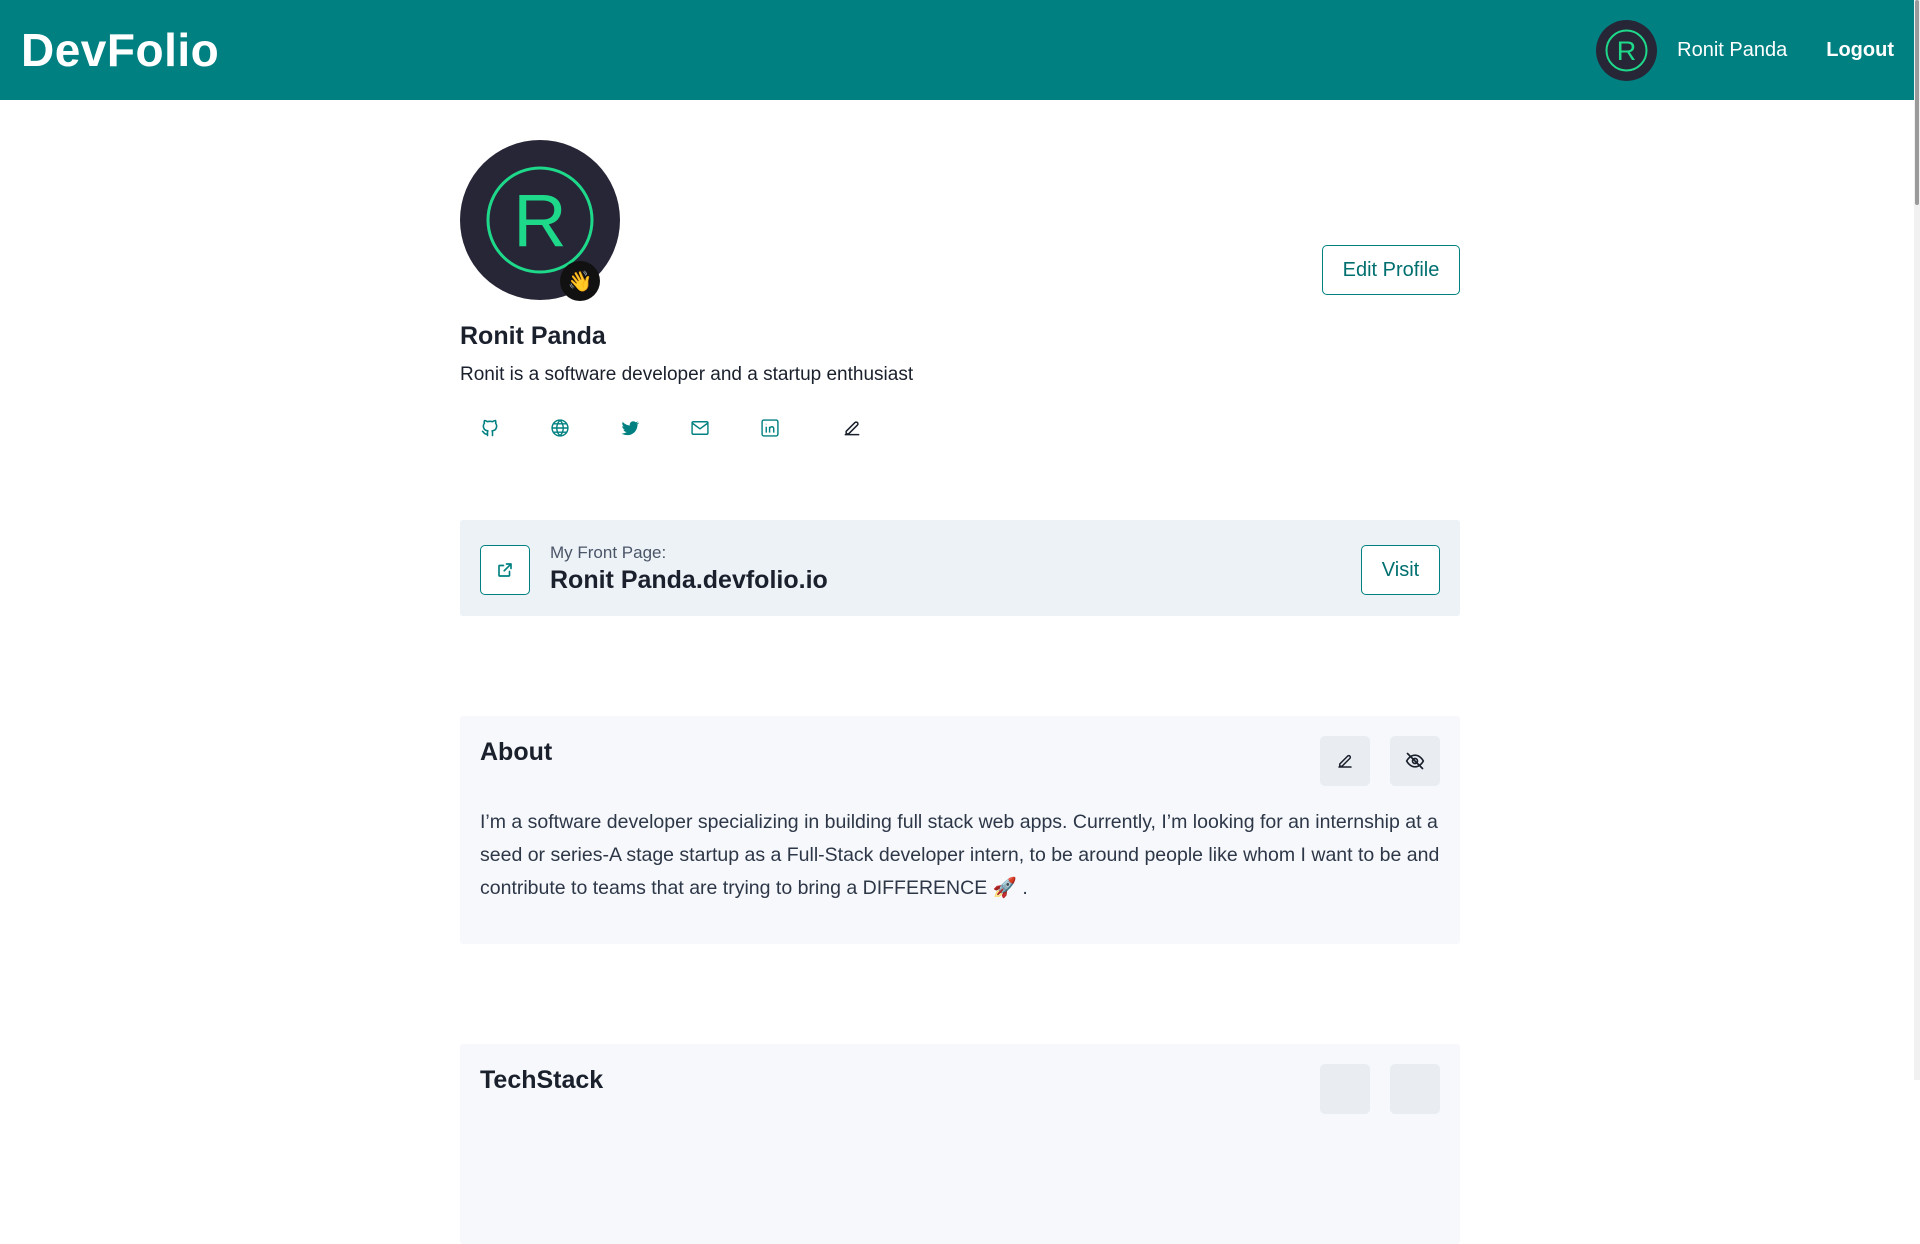  What do you see at coordinates (957, 50) in the screenshot?
I see `top-navbar: DevFolio R Ronit Panda Logout` at bounding box center [957, 50].